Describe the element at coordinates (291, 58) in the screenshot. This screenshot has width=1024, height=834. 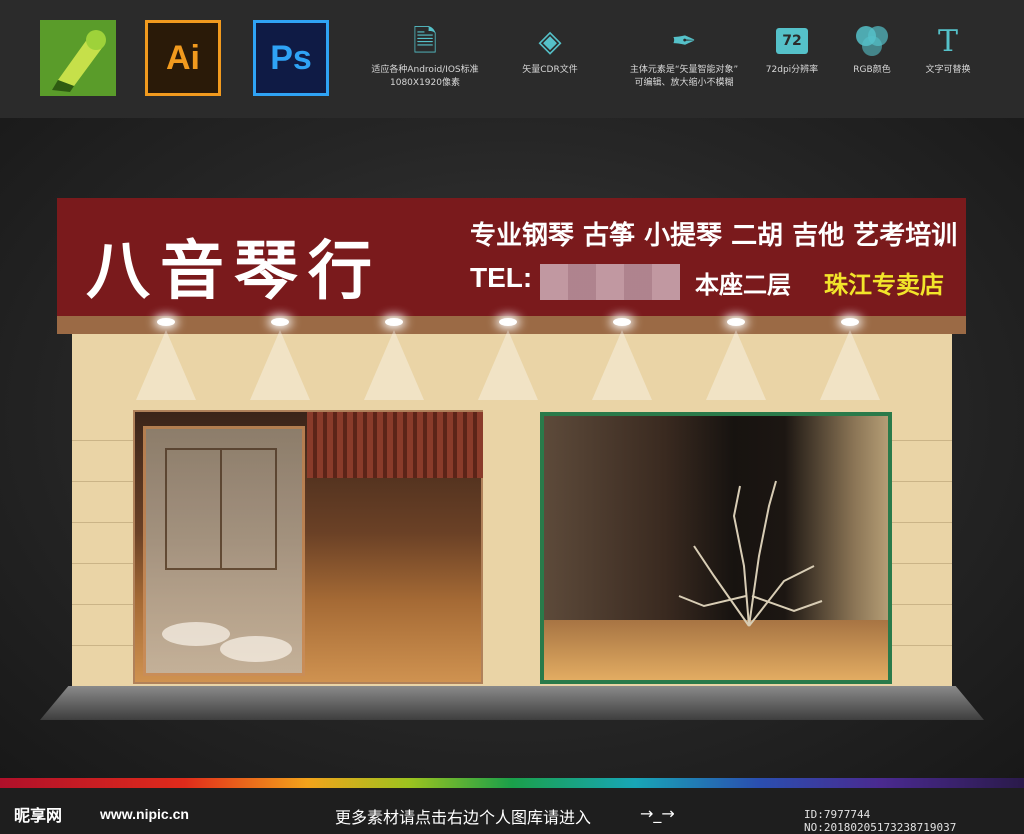
I see `photoshop-icon: Ps` at that location.